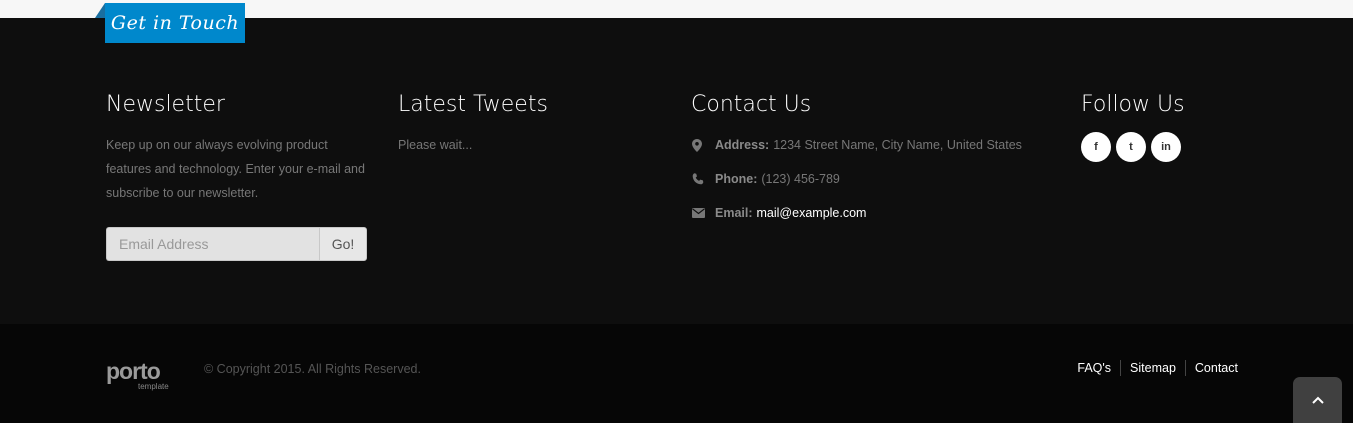 This screenshot has width=1353, height=423. What do you see at coordinates (703, 145) in the screenshot?
I see `map-marker-icon` at bounding box center [703, 145].